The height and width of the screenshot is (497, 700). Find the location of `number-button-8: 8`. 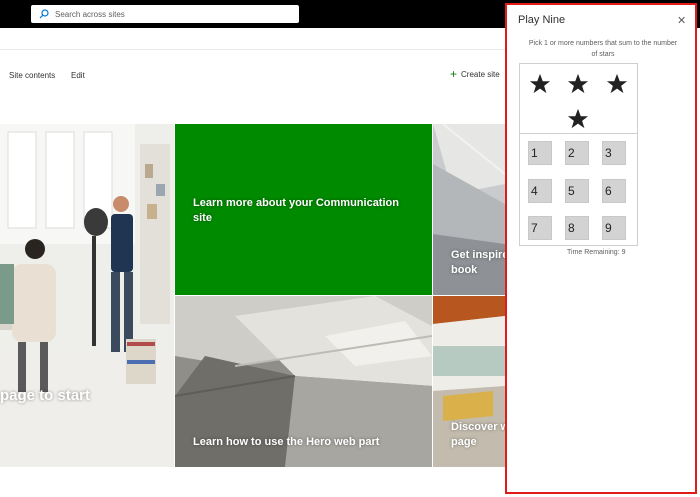

number-button-8: 8 is located at coordinates (577, 228).